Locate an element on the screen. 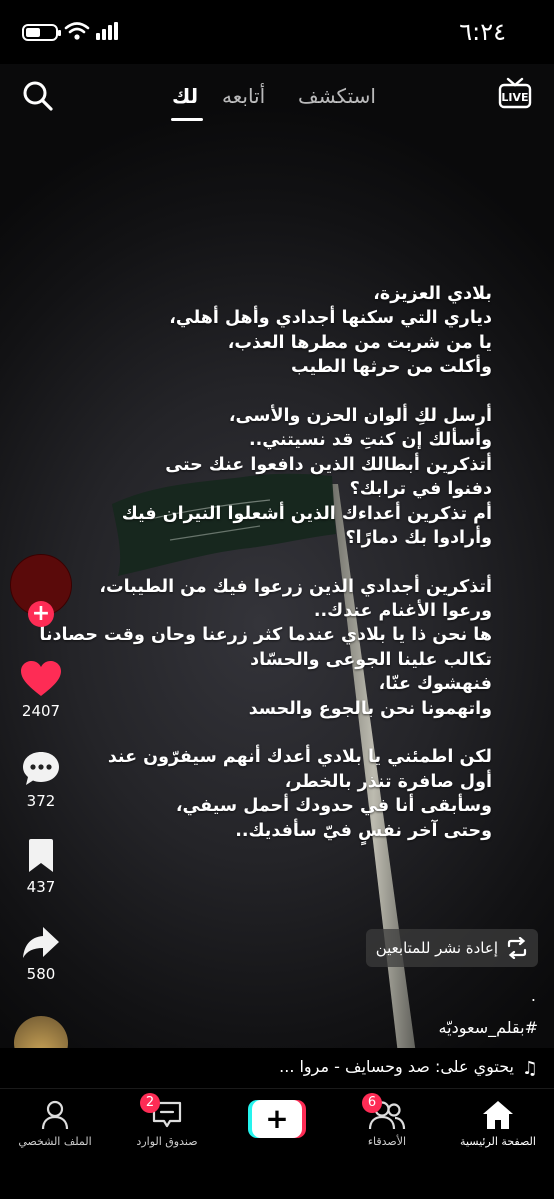 Image resolution: width=554 pixels, height=1199 pixels. music-note-icon: ♫ is located at coordinates (529, 1068).